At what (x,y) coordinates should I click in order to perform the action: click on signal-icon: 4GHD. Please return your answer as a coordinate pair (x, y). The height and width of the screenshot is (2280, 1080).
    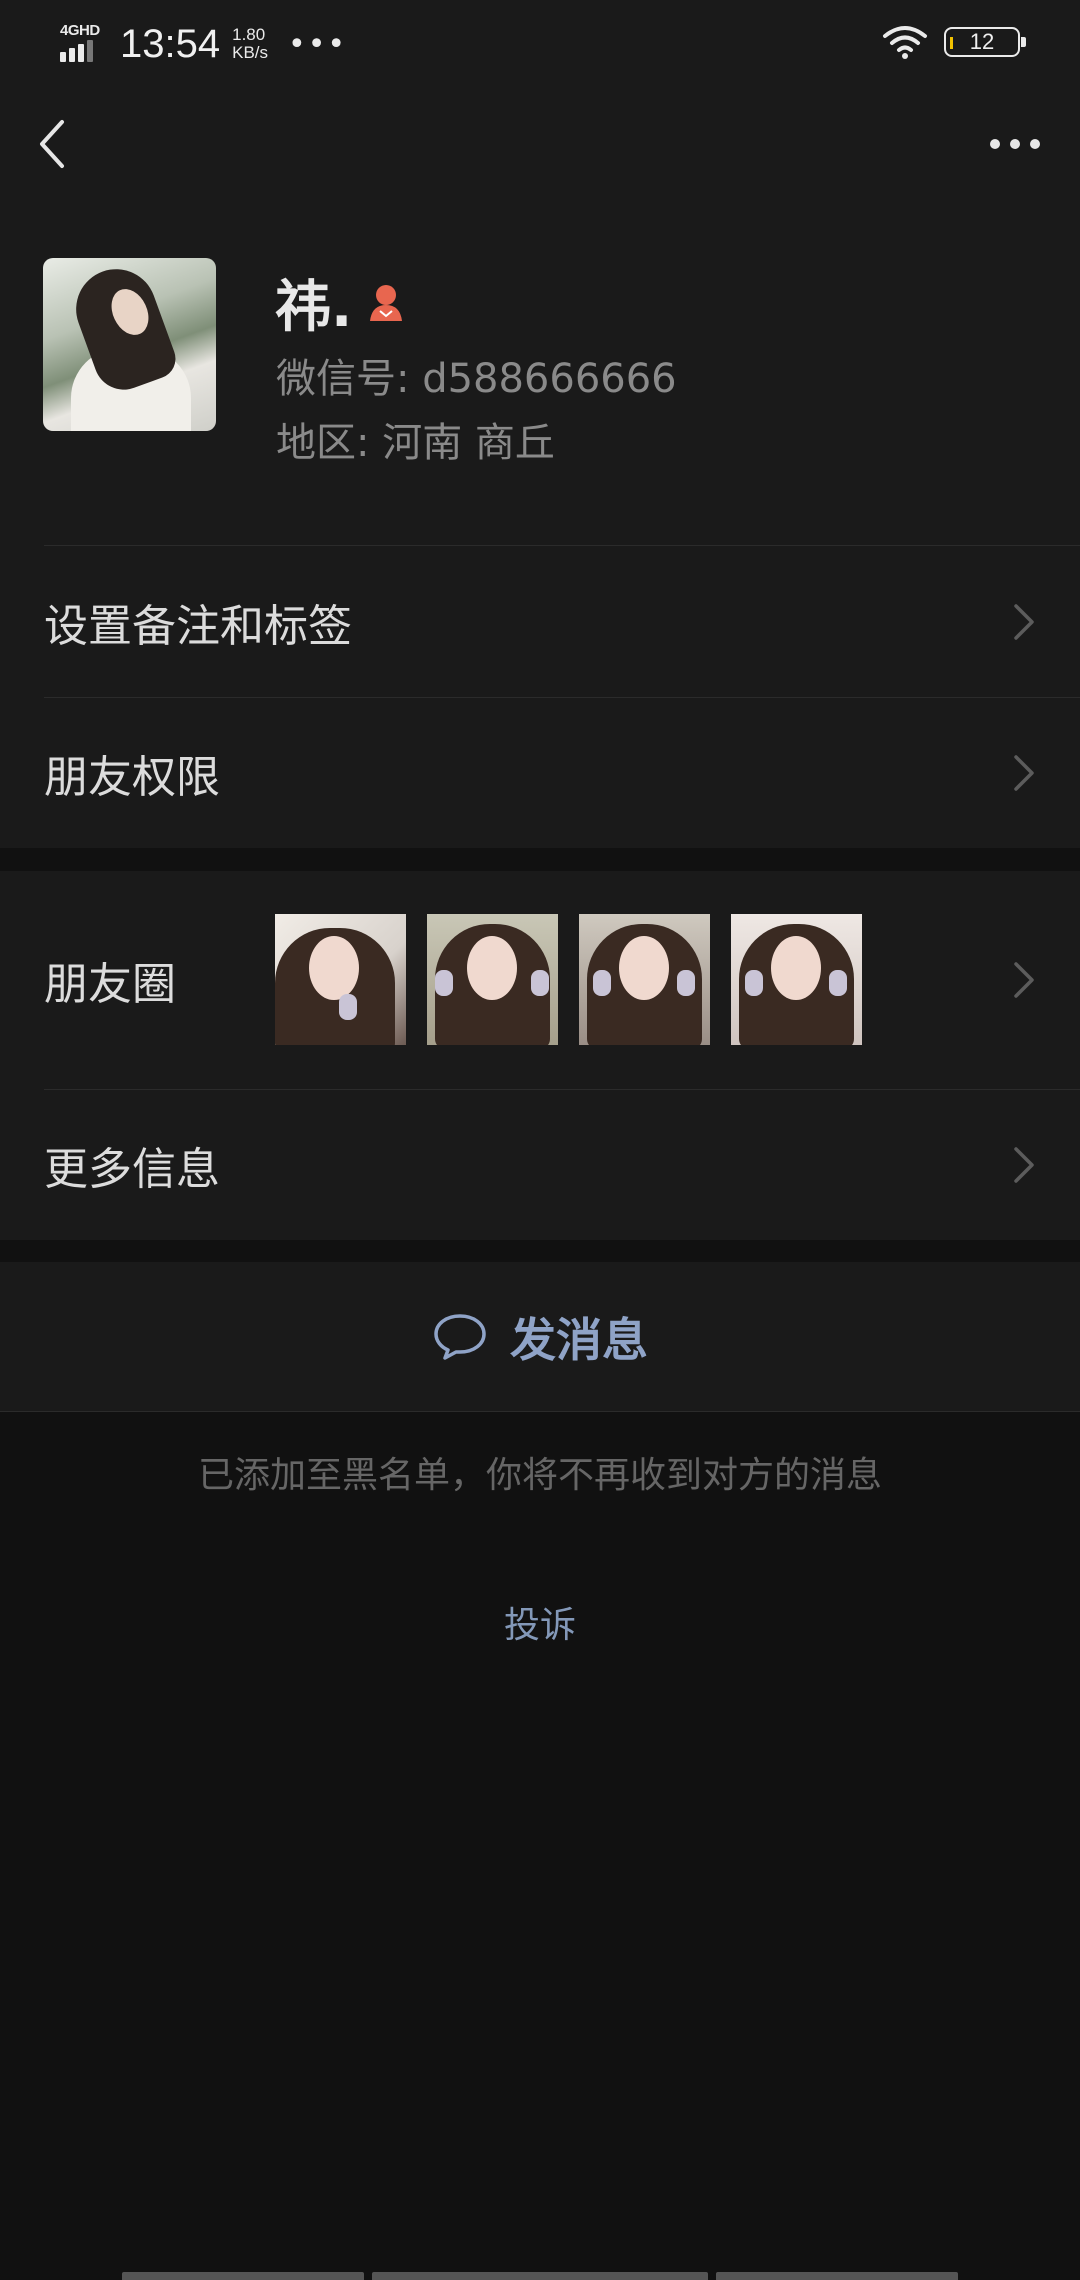
    Looking at the image, I should click on (82, 44).